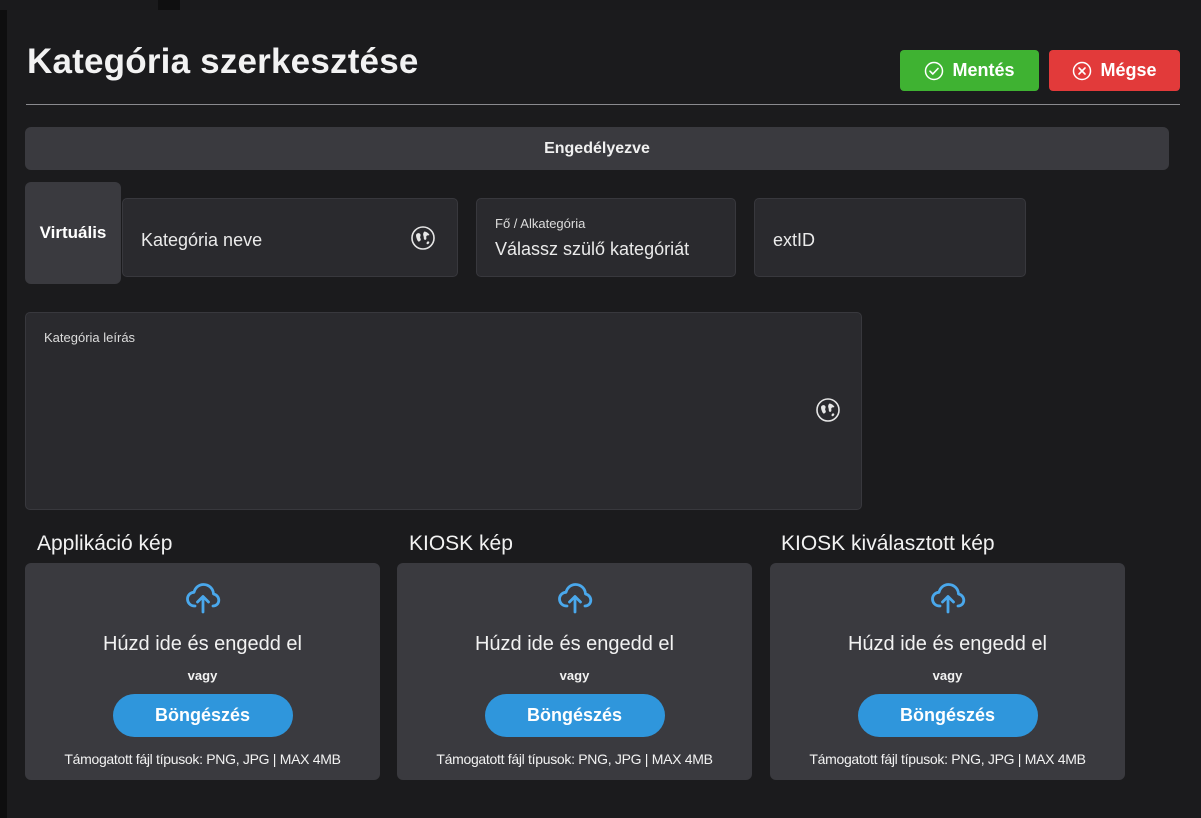 The height and width of the screenshot is (818, 1201). I want to click on virtual-toggle-label: Virtuális, so click(73, 232).